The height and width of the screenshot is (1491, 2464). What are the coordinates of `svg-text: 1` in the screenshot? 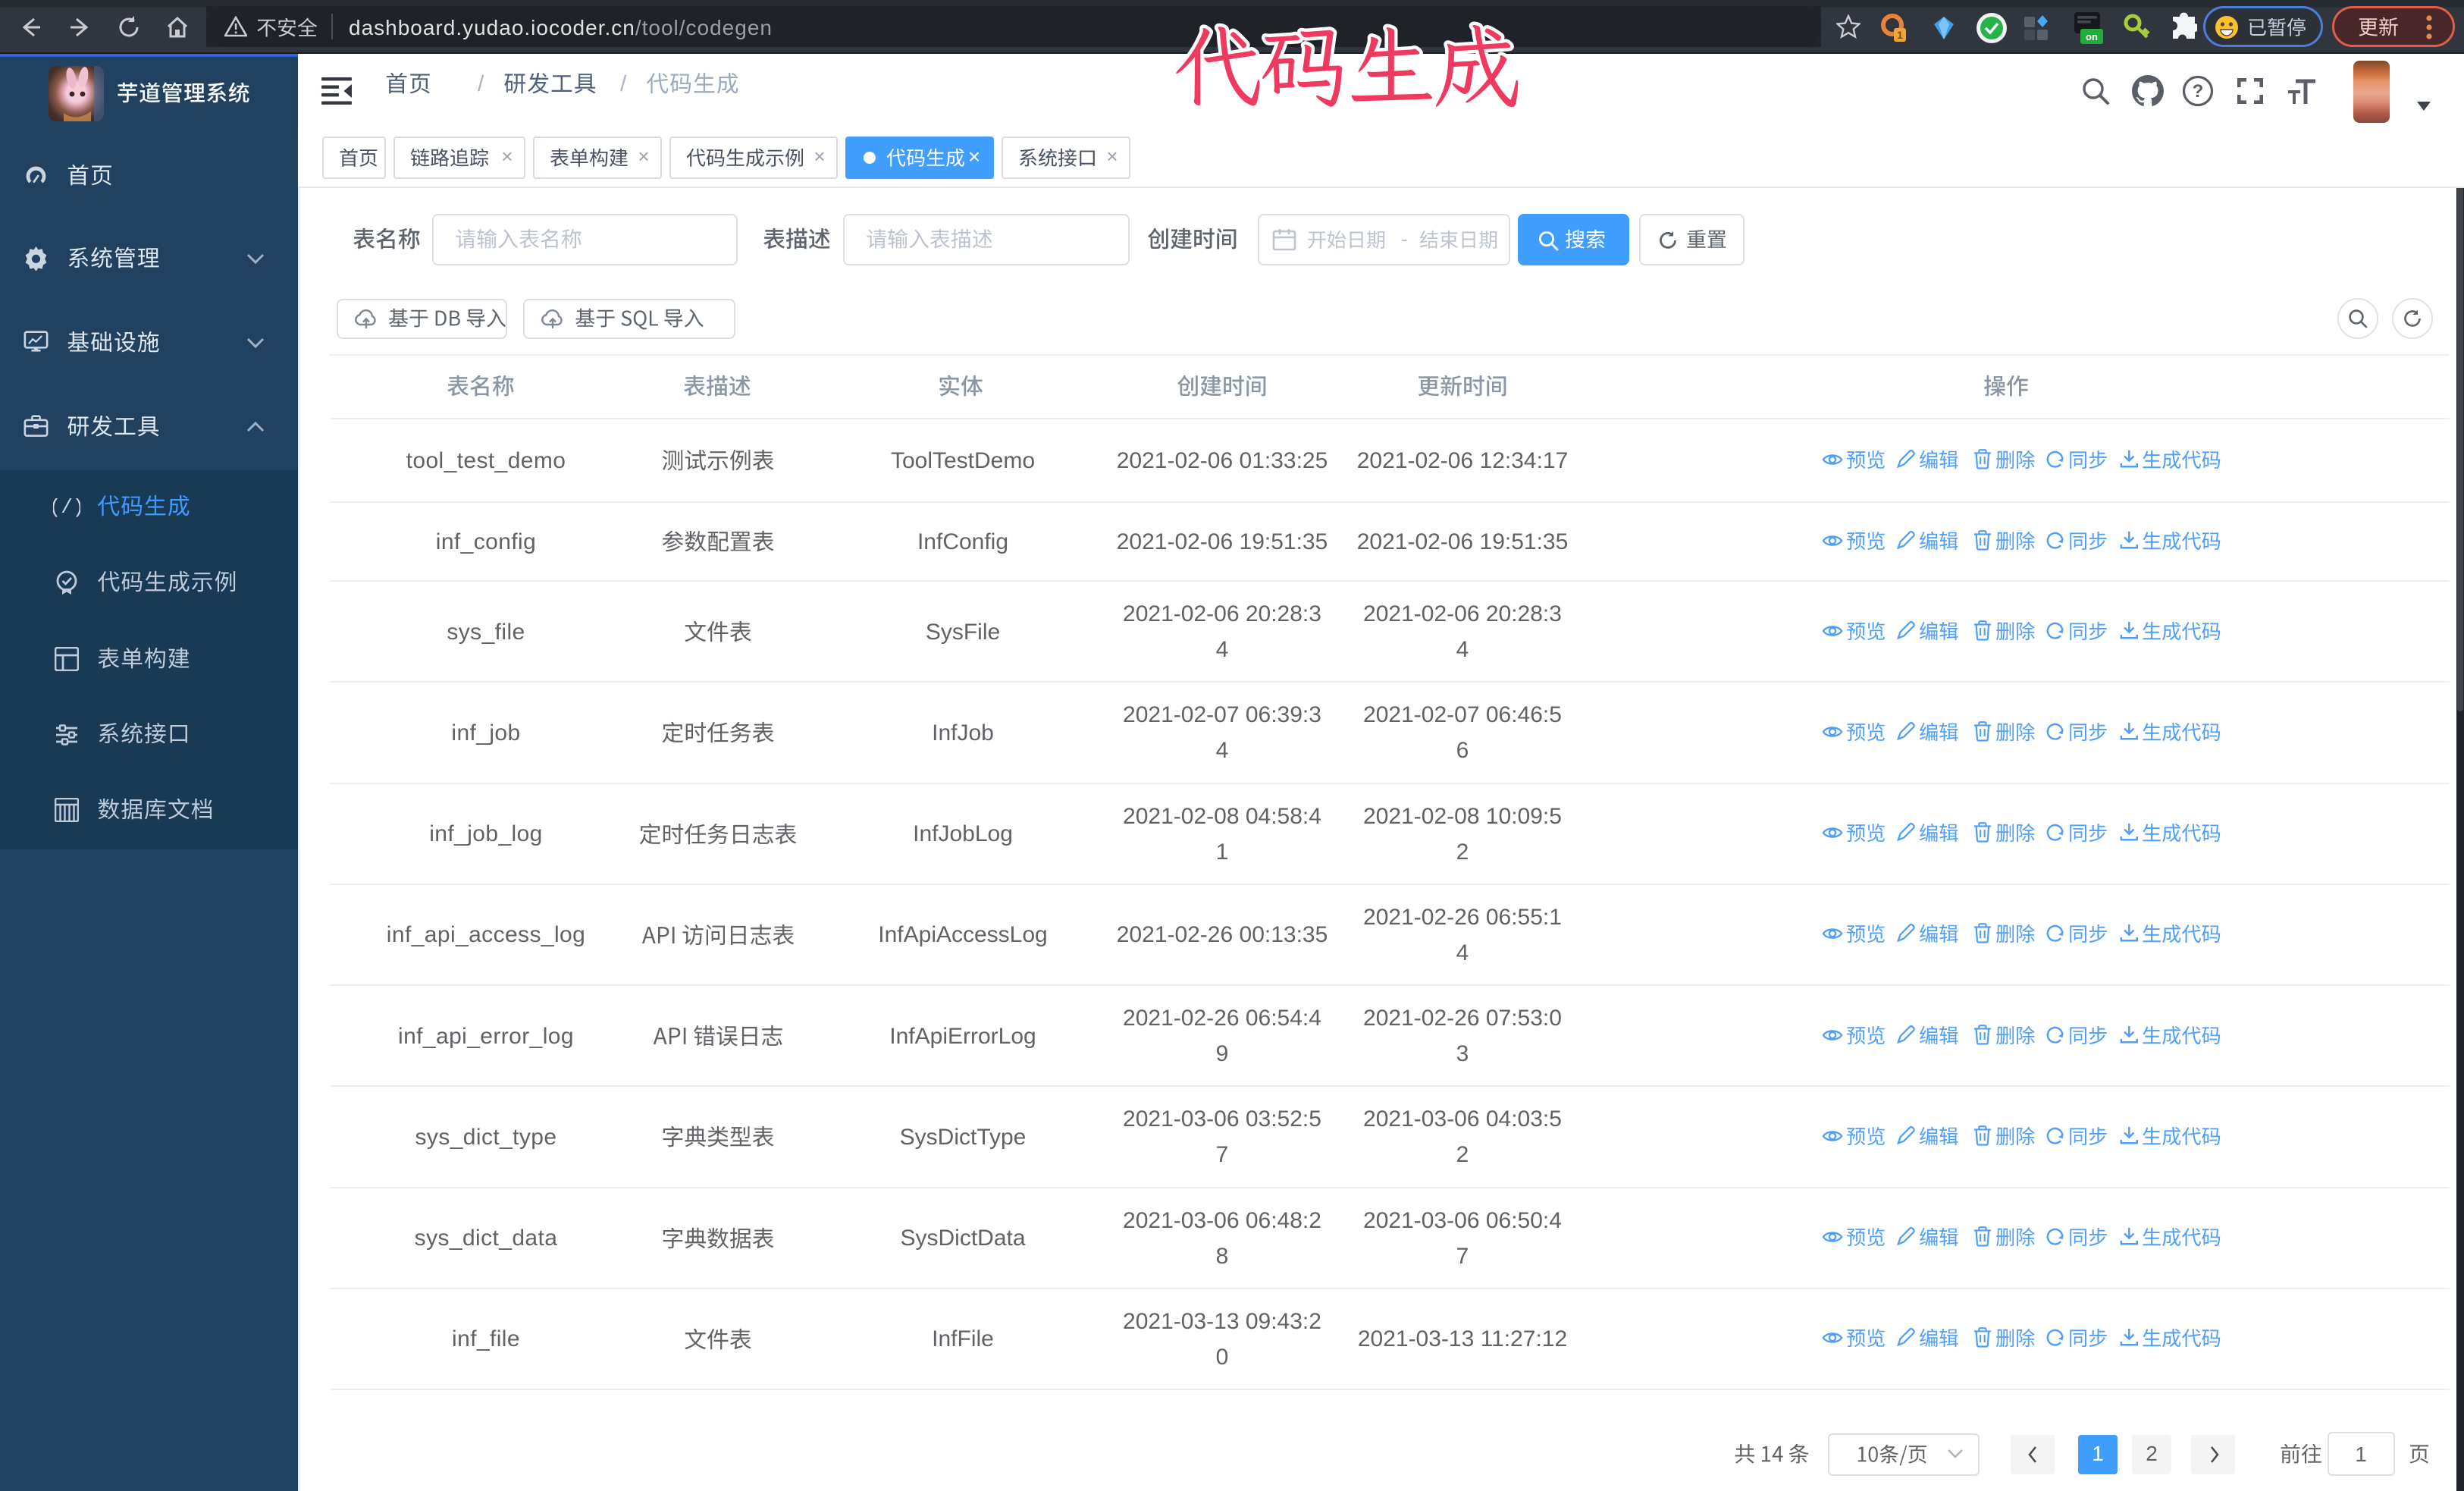 It's located at (1900, 35).